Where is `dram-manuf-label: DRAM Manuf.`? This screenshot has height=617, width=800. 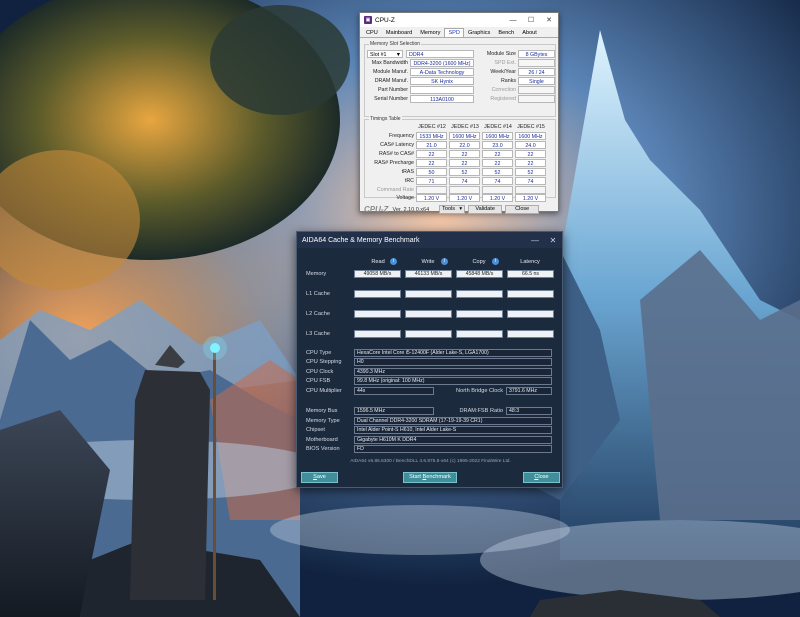 dram-manuf-label: DRAM Manuf. is located at coordinates (391, 81).